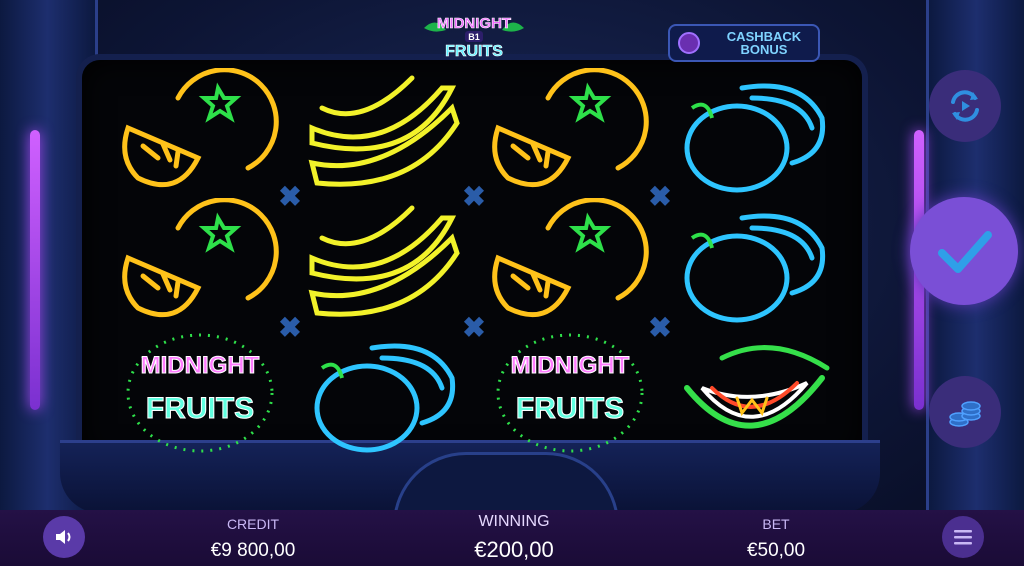 Image resolution: width=1024 pixels, height=566 pixels. Describe the element at coordinates (514, 549) in the screenshot. I see `winning-value: €200,00` at that location.